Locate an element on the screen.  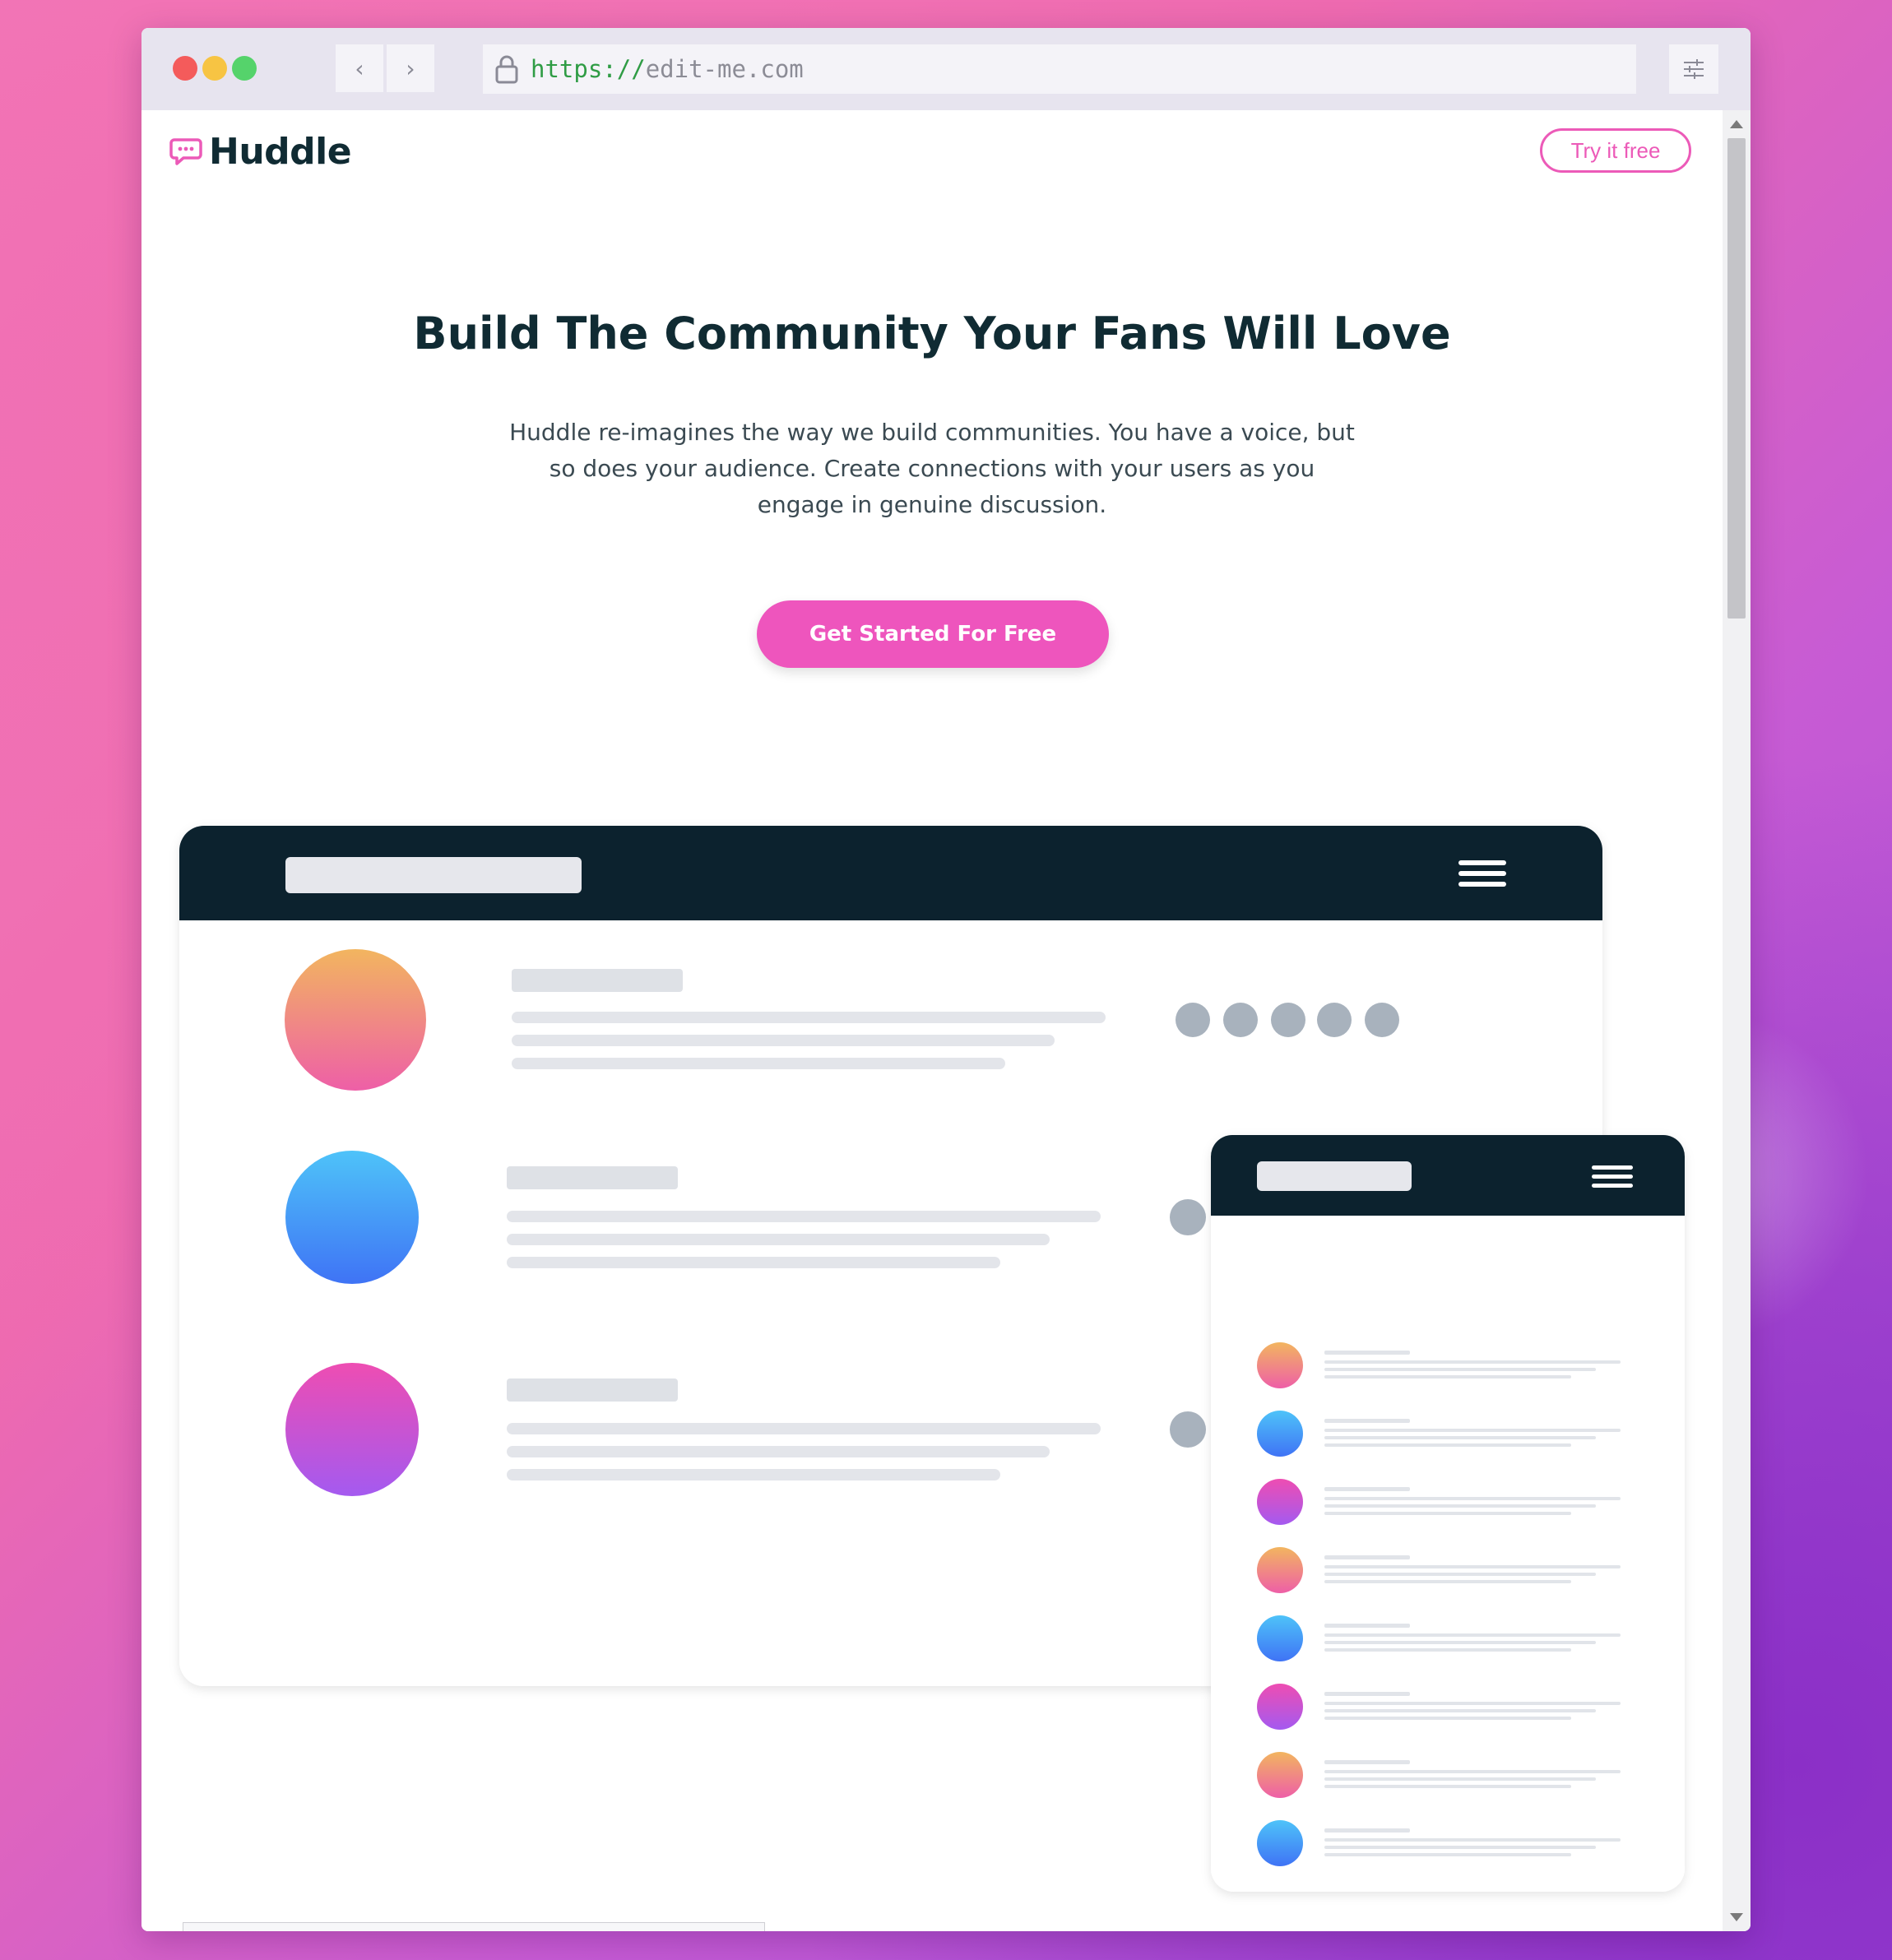
maximize-window-button is located at coordinates (244, 68).